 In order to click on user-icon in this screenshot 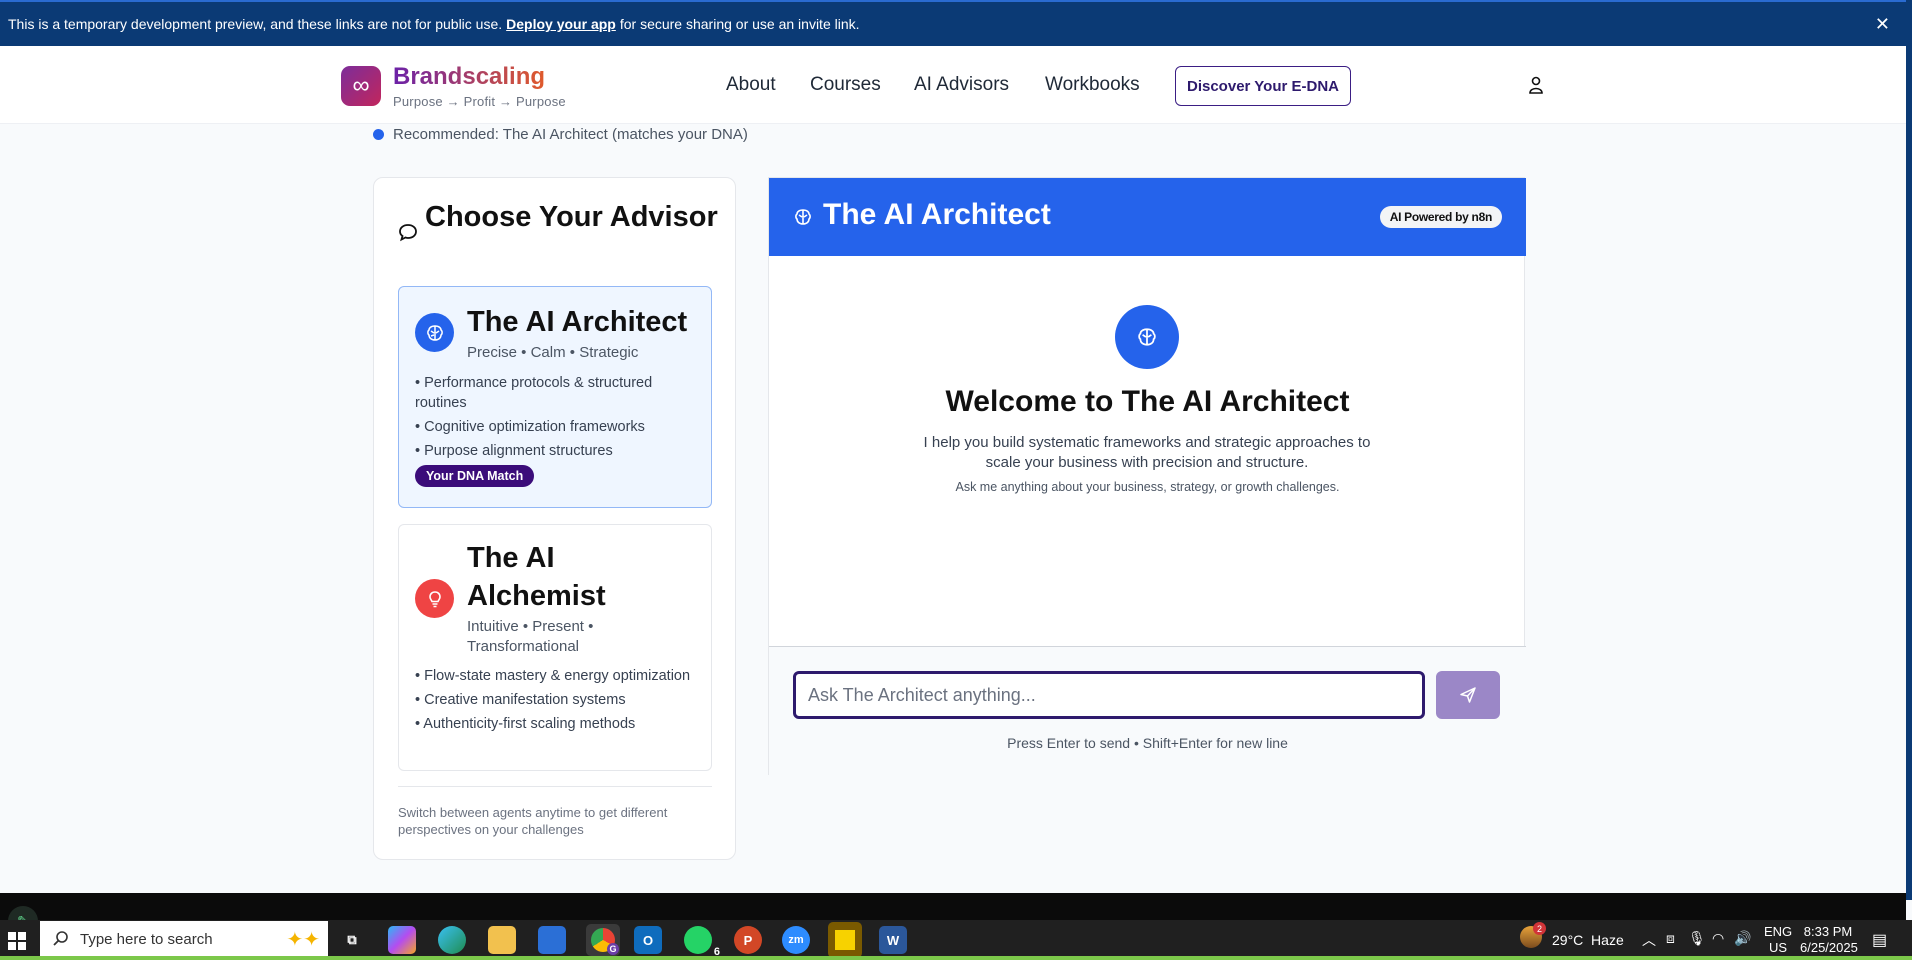, I will do `click(1536, 85)`.